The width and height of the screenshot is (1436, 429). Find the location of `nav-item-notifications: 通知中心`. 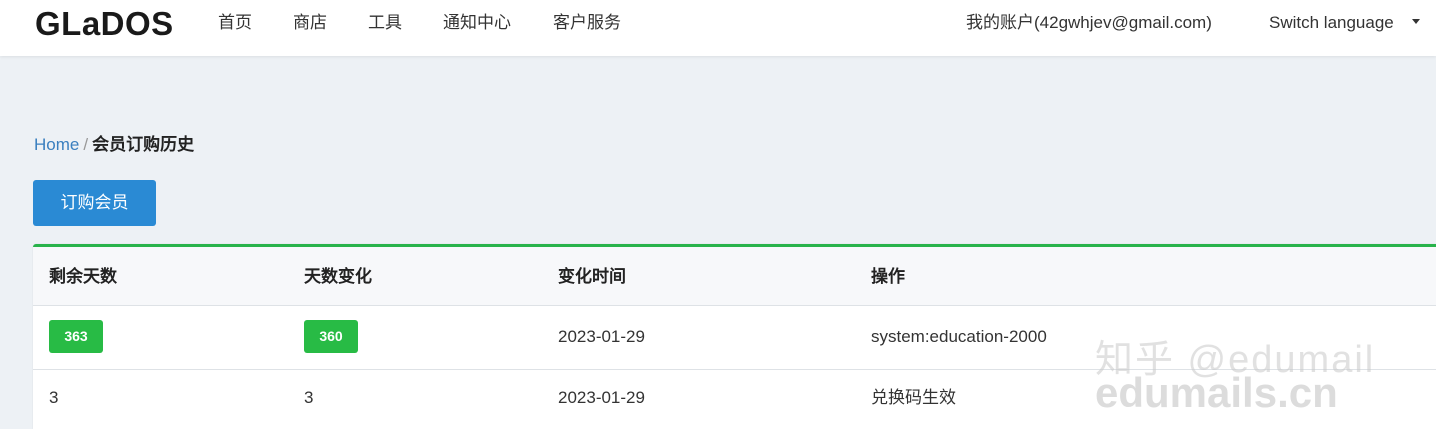

nav-item-notifications: 通知中心 is located at coordinates (477, 23).